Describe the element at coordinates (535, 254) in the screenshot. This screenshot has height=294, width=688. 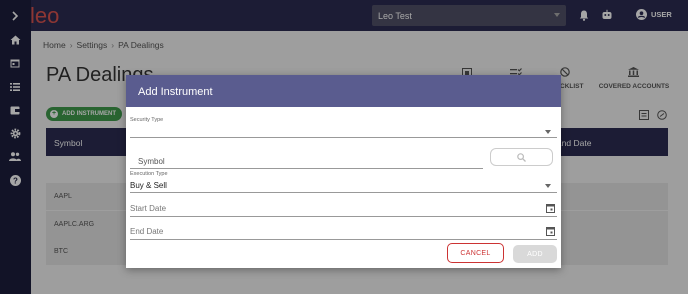
I see `add-button: ADD` at that location.